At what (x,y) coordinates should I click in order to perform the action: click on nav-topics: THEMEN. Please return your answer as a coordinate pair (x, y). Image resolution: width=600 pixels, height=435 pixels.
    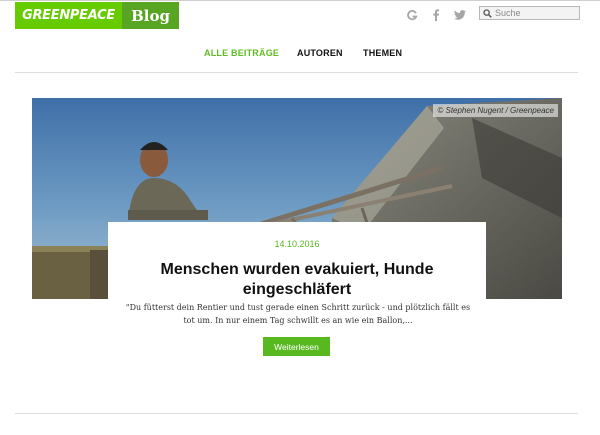
    Looking at the image, I should click on (382, 53).